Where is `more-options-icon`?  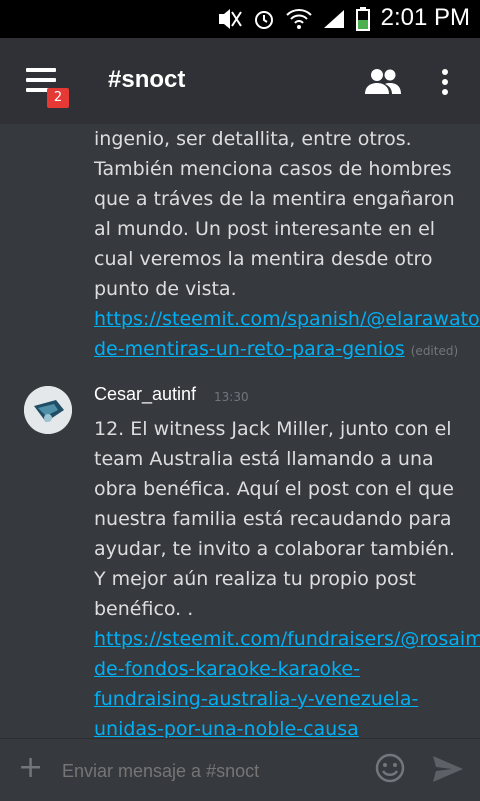
more-options-icon is located at coordinates (445, 82).